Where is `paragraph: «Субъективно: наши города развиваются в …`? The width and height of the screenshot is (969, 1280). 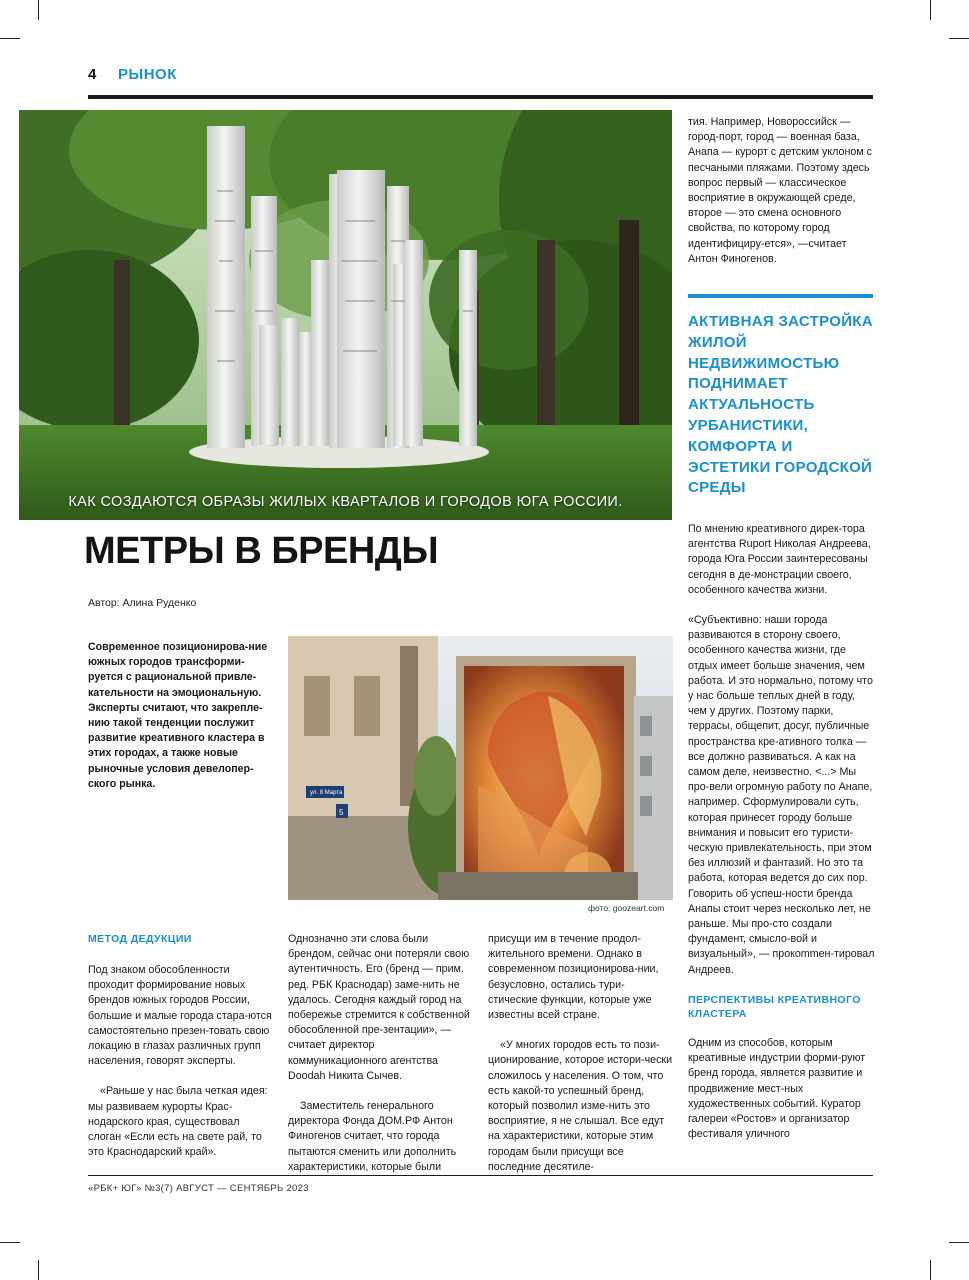 paragraph: «Субъективно: наши города развиваются в … is located at coordinates (781, 795).